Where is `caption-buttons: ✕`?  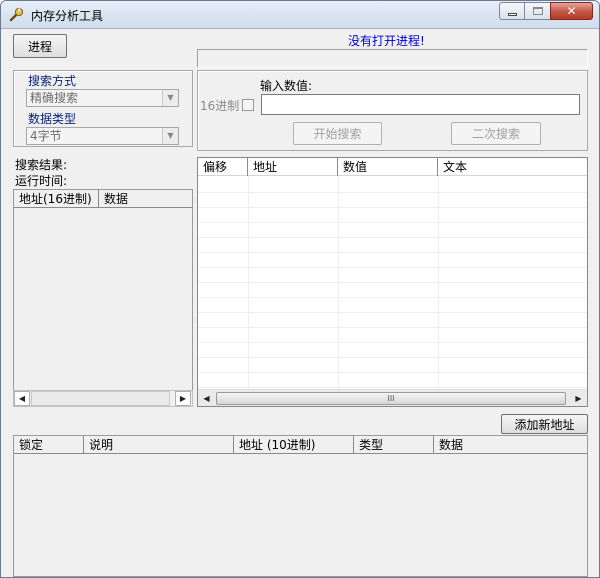 caption-buttons: ✕ is located at coordinates (546, 11).